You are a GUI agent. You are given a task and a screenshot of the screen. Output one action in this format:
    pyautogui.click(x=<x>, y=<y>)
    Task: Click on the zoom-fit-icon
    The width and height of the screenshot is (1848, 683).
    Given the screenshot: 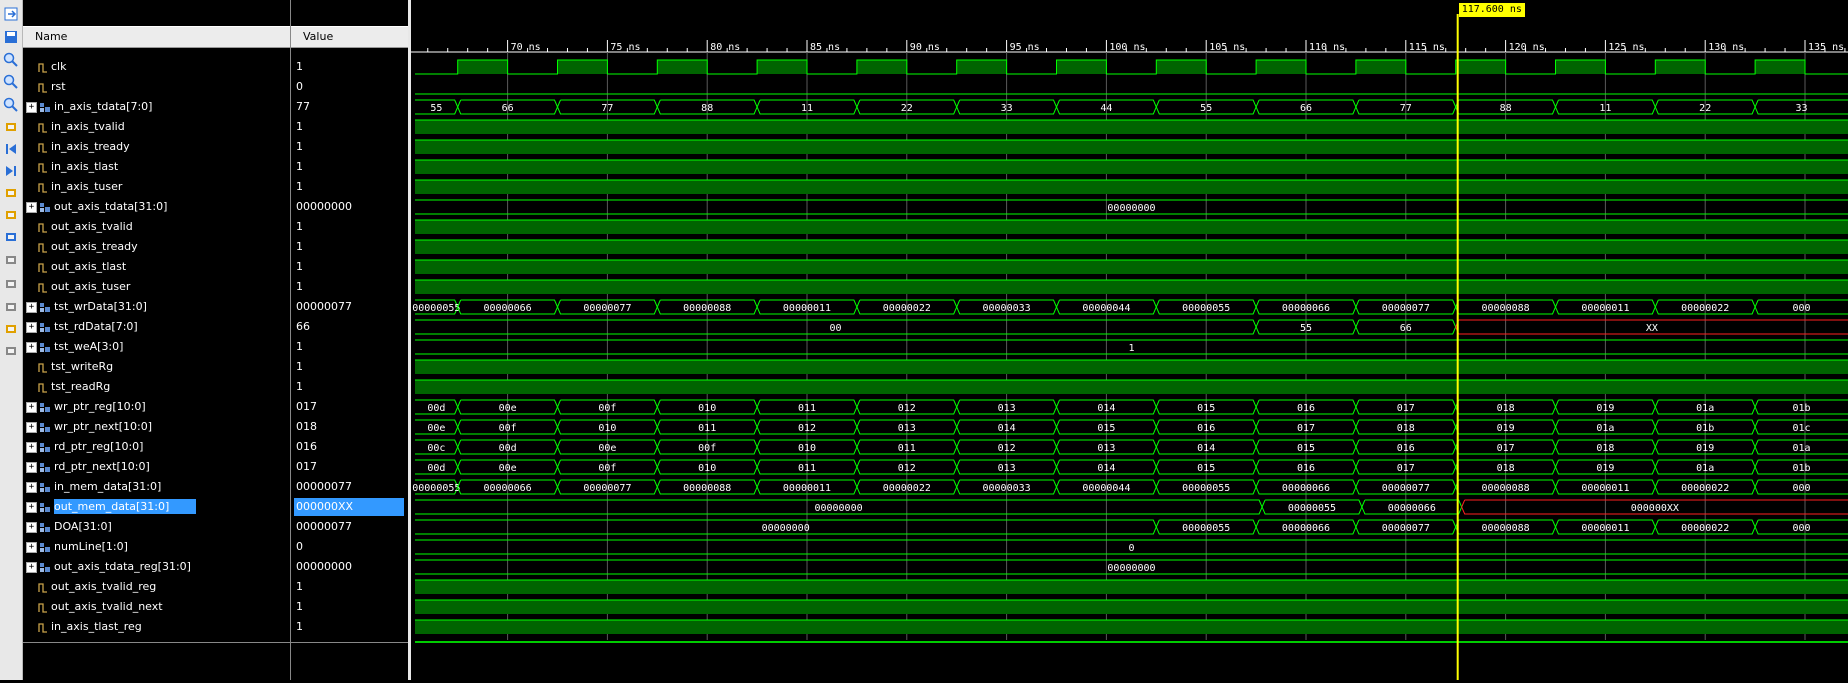 What is the action you would take?
    pyautogui.click(x=11, y=105)
    